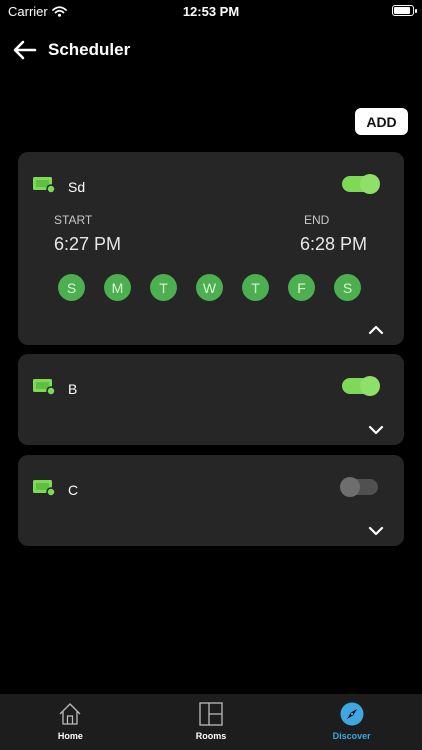 The image size is (422, 750). Describe the element at coordinates (87, 244) in the screenshot. I see `start-time: 6:27 PM` at that location.